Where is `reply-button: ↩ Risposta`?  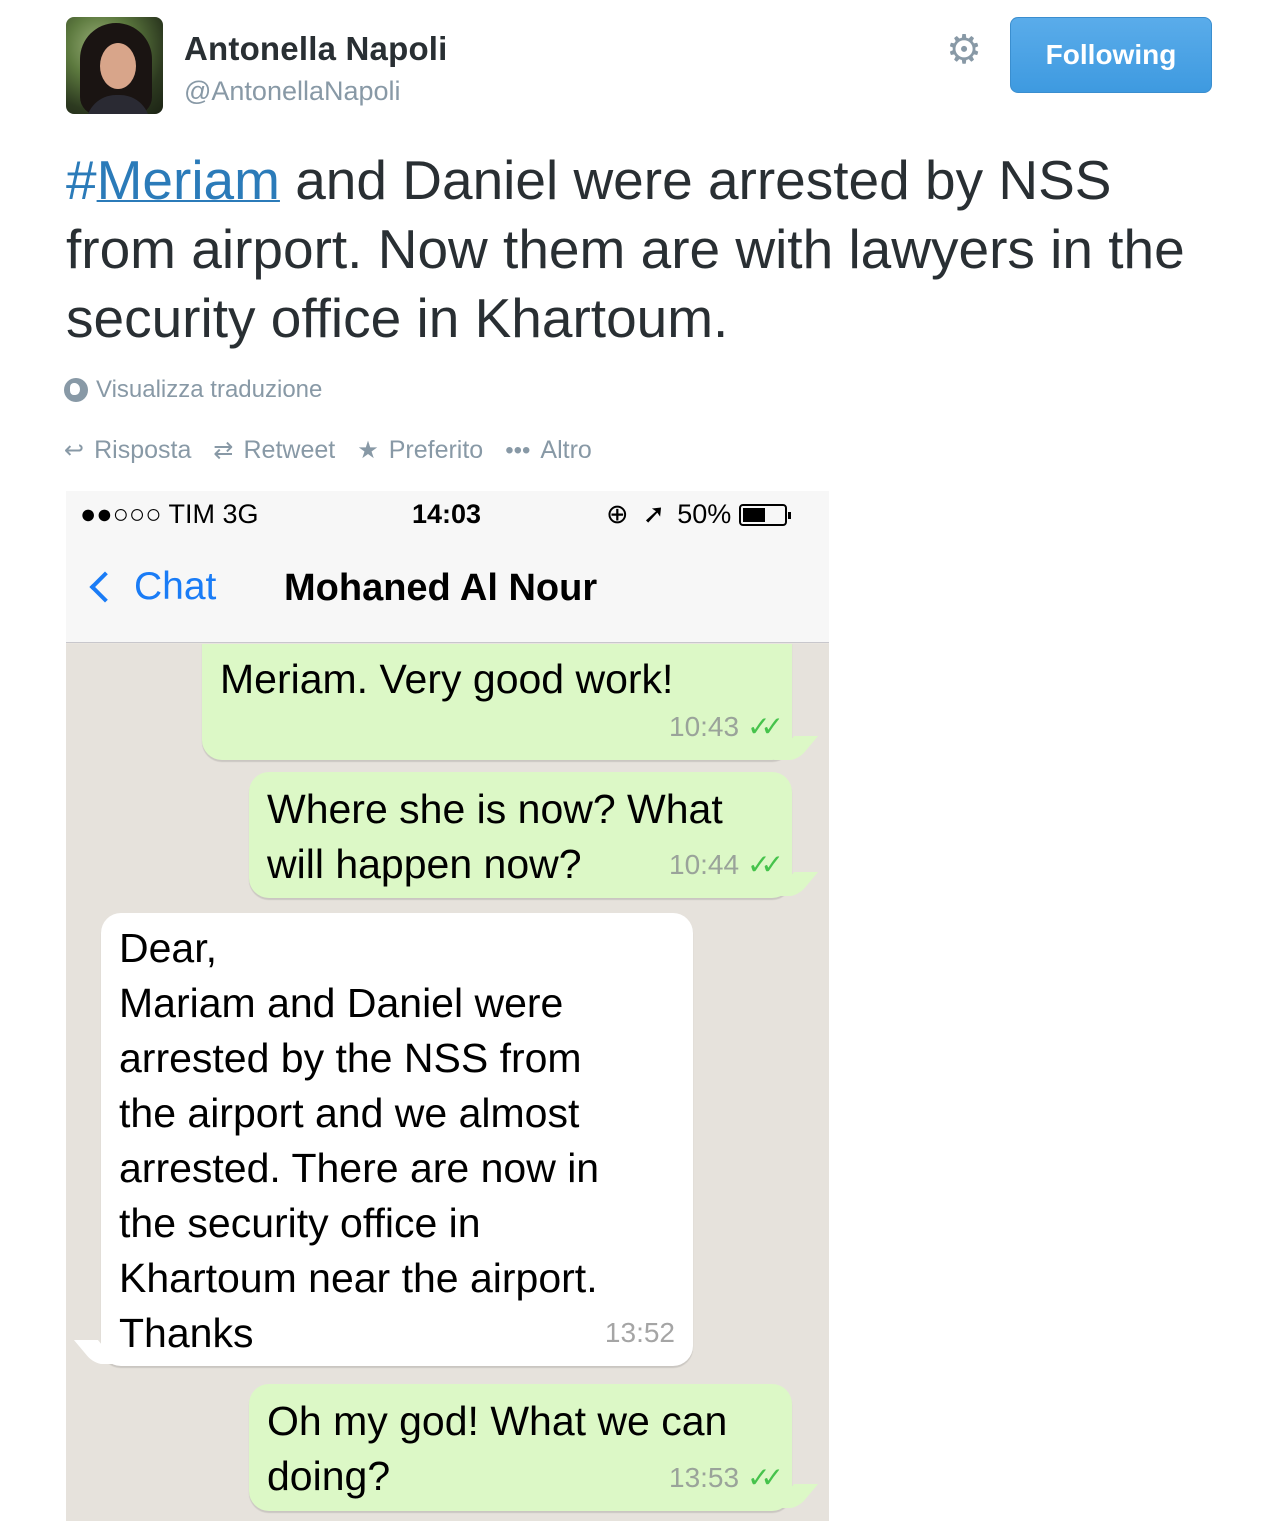 reply-button: ↩ Risposta is located at coordinates (127, 450).